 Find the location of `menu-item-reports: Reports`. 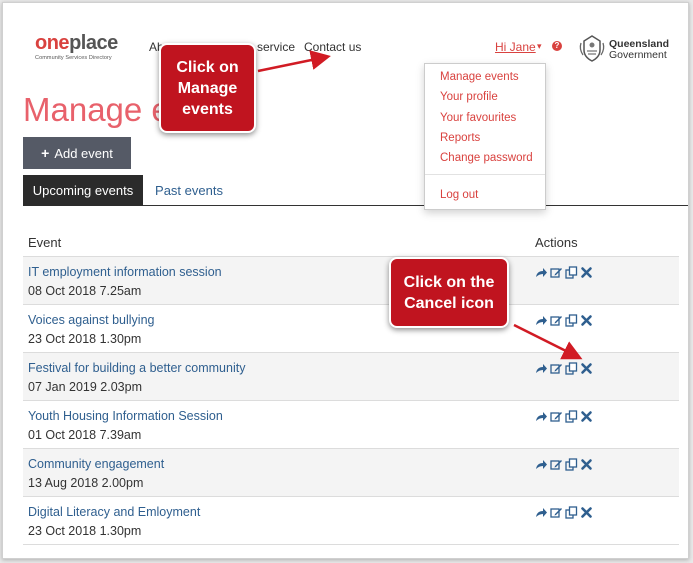

menu-item-reports: Reports is located at coordinates (460, 138).